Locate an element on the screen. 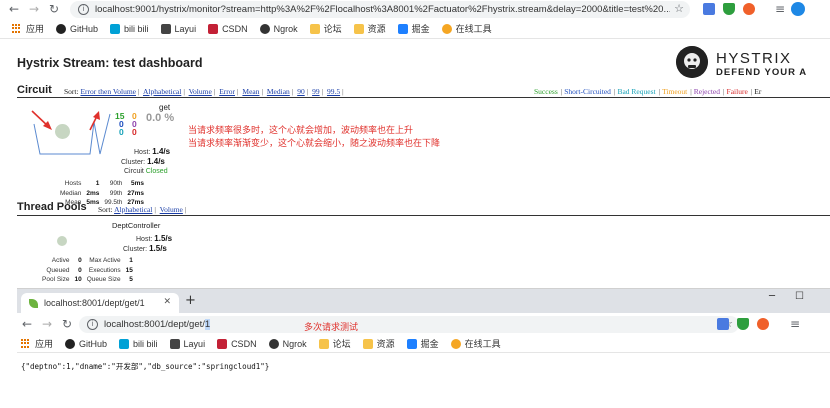  hystrix-logo-icon is located at coordinates (692, 62).